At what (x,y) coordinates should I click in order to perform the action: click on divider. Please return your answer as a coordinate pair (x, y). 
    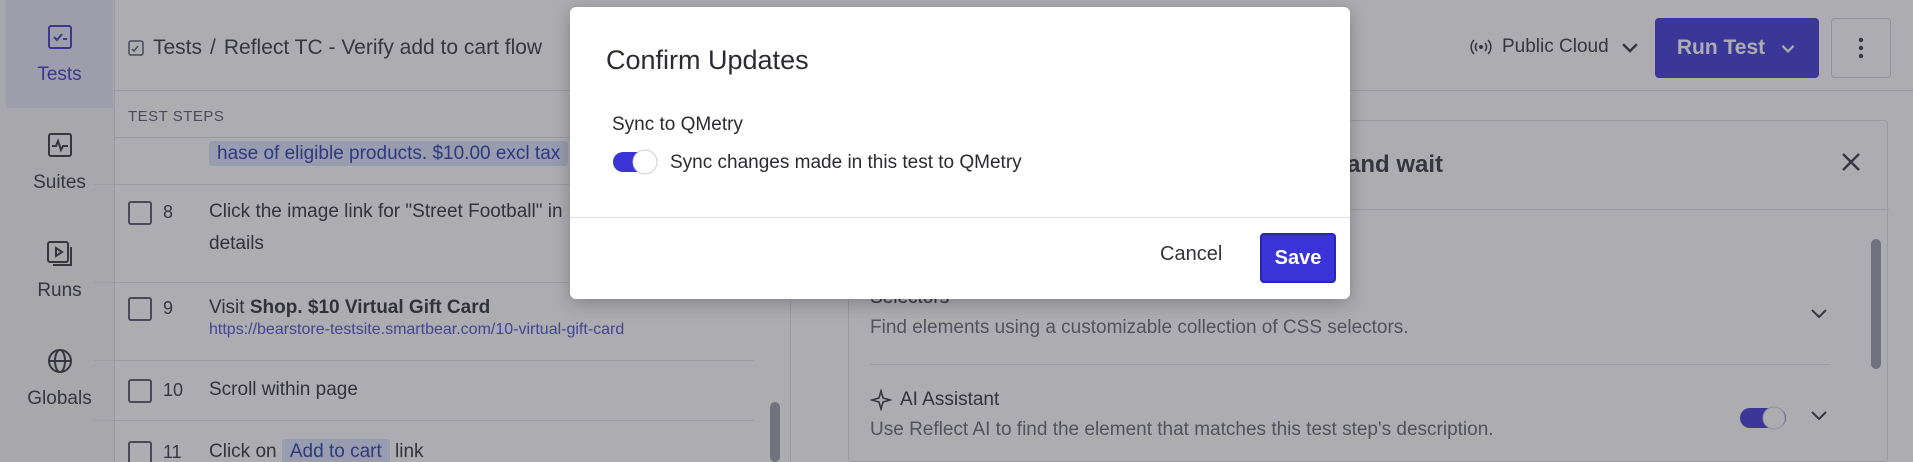
    Looking at the image, I should click on (960, 217).